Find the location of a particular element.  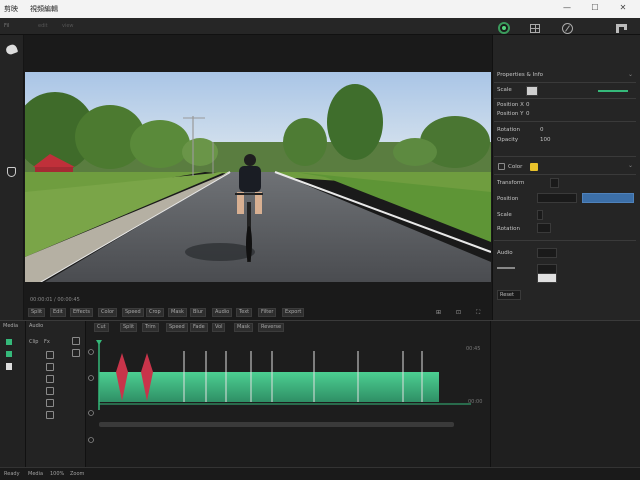

grid-icon is located at coordinates (535, 28).